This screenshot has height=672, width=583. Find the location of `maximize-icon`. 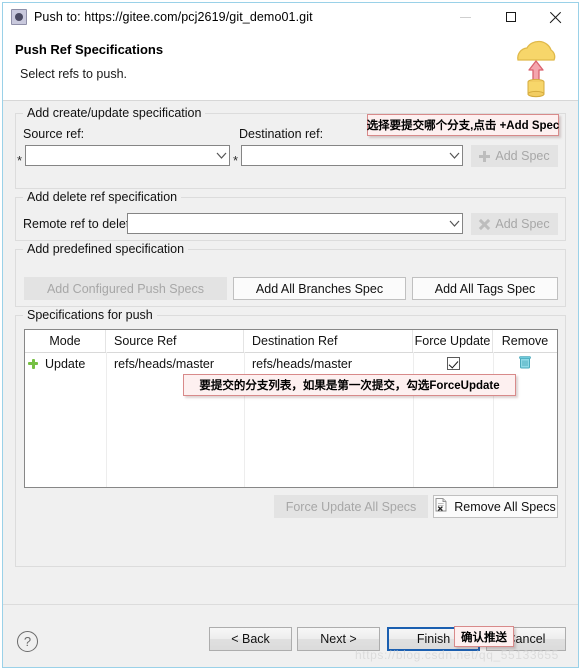

maximize-icon is located at coordinates (510, 17).